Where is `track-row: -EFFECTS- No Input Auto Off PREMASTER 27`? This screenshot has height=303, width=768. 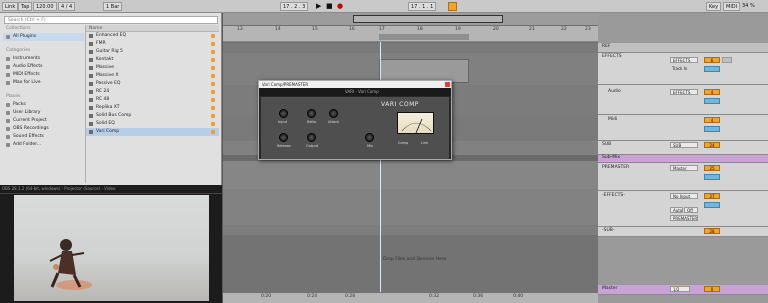 track-row: -EFFECTS- No Input Auto Off PREMASTER 27 is located at coordinates (683, 209).